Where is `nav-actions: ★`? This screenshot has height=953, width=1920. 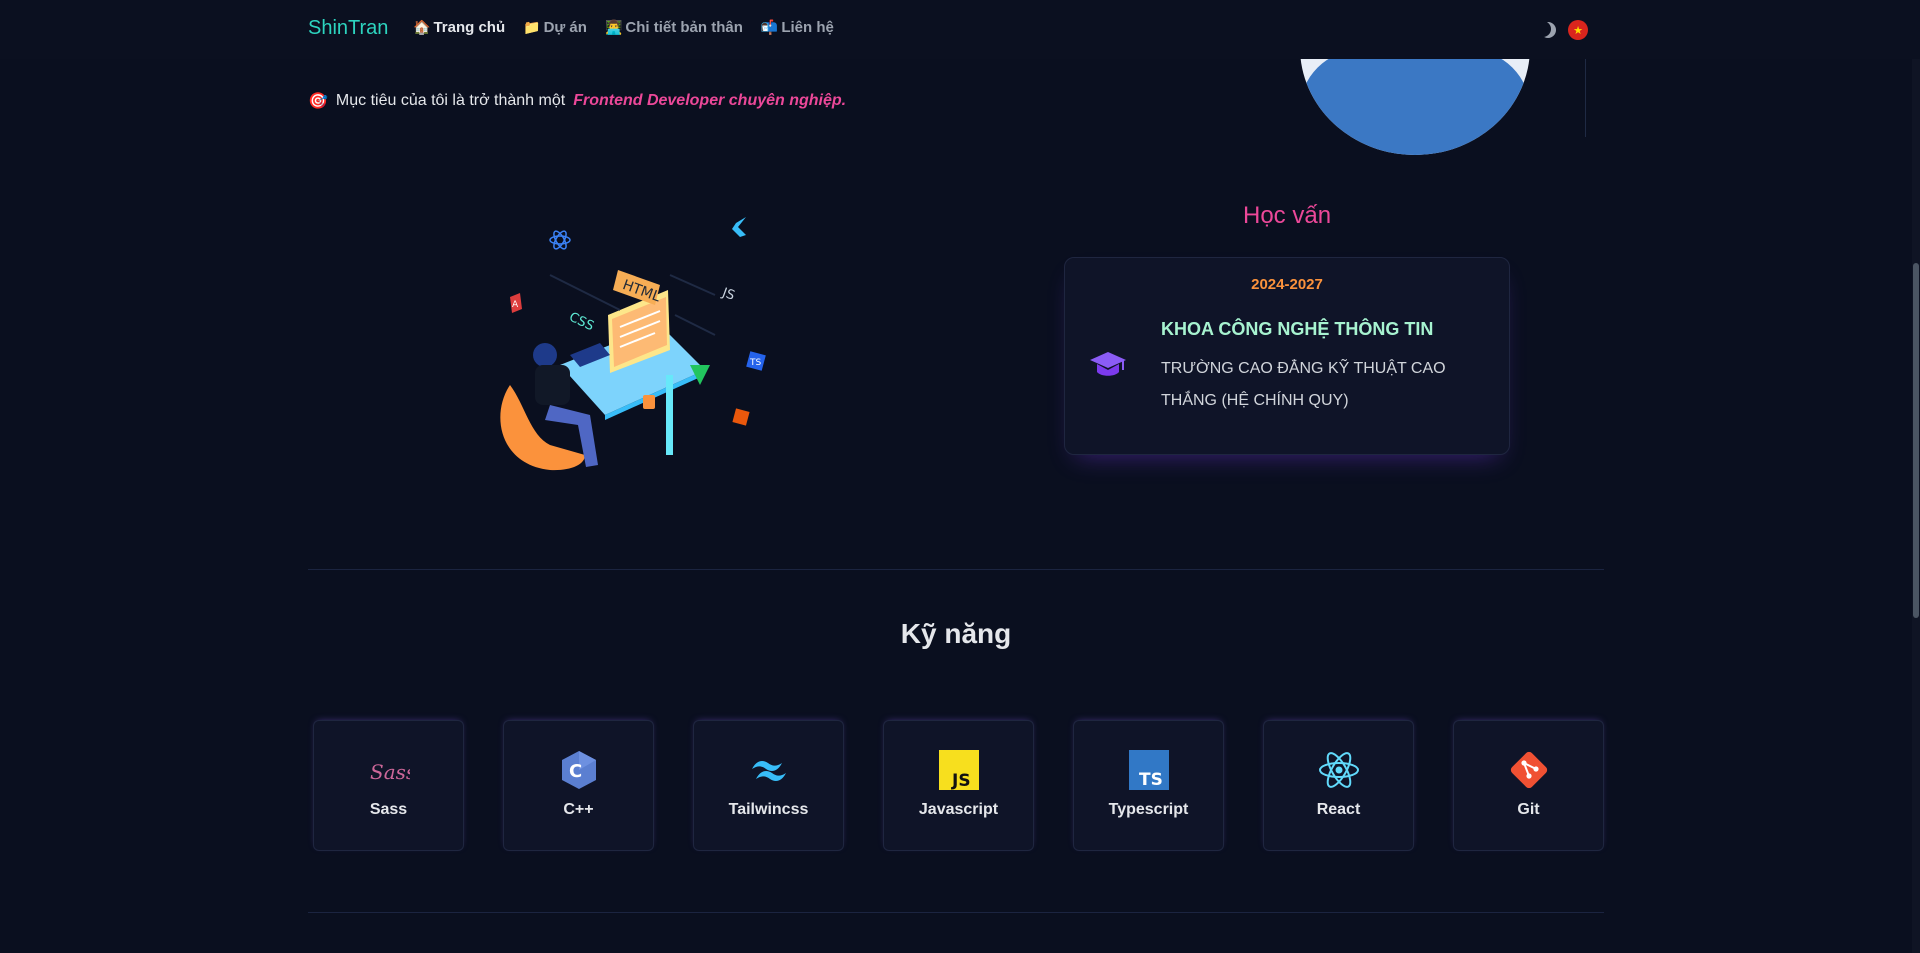 nav-actions: ★ is located at coordinates (1564, 30).